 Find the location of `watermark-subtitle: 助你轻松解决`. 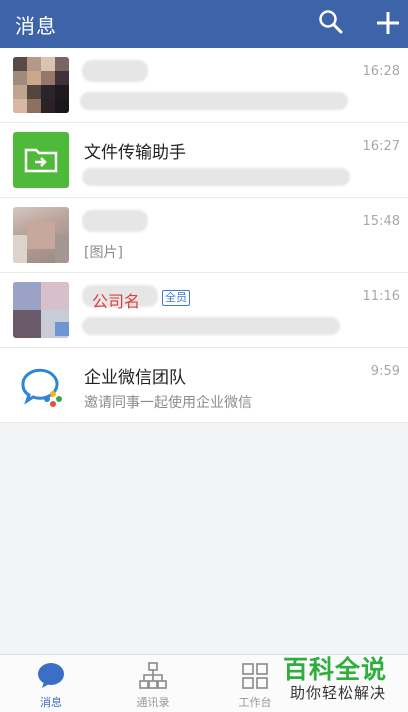

watermark-subtitle: 助你轻松解决 is located at coordinates (338, 693).